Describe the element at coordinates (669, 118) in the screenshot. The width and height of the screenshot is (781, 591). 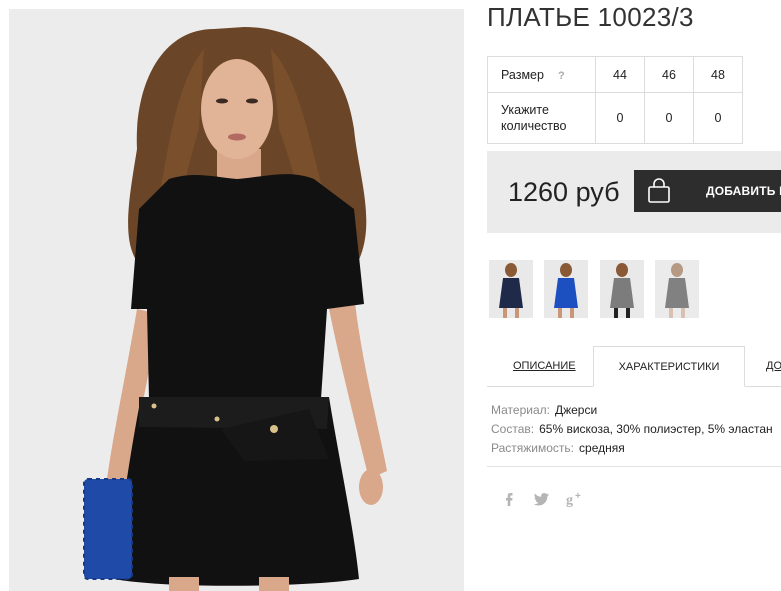
I see `quantity-input-46: 0` at that location.